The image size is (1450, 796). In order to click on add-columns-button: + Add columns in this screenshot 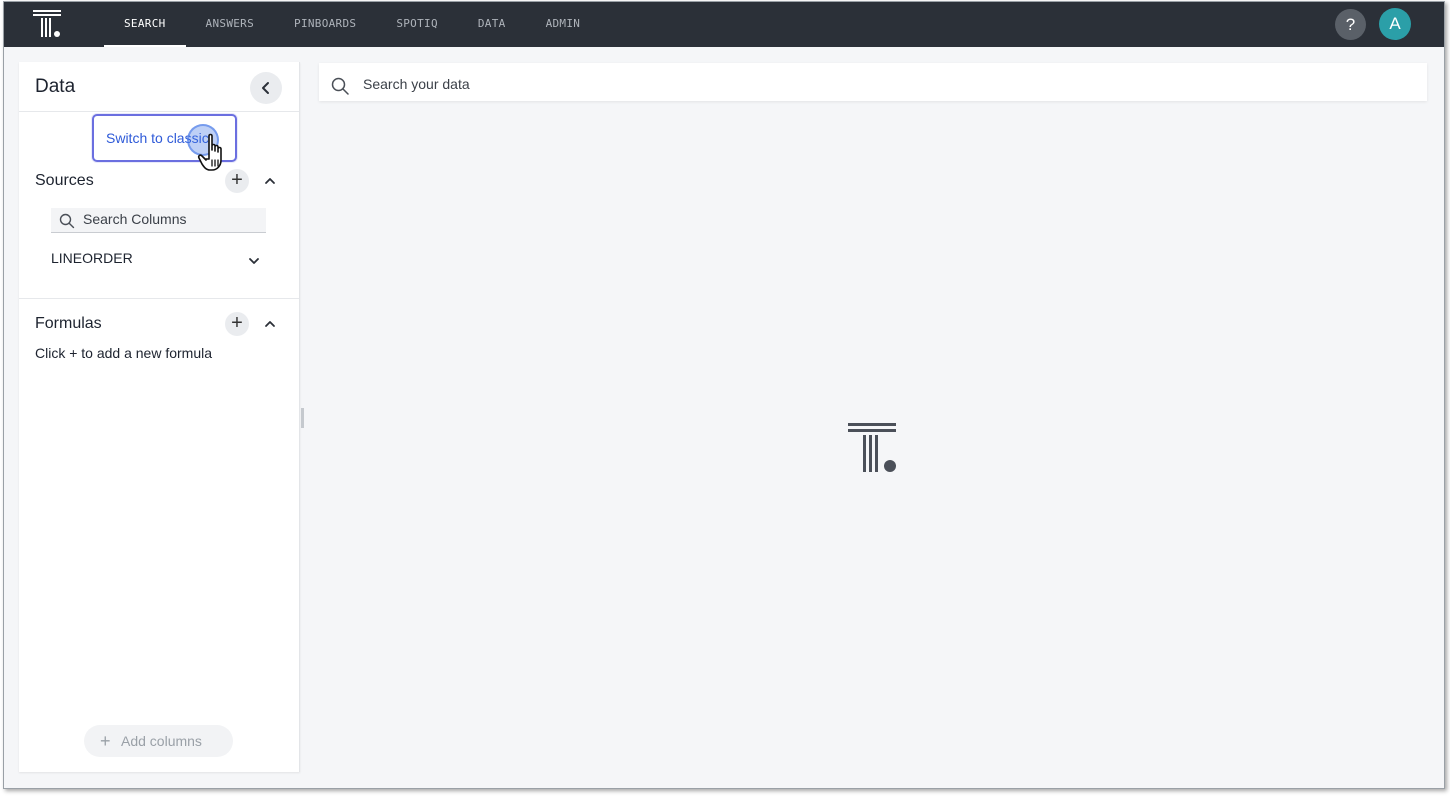, I will do `click(158, 741)`.